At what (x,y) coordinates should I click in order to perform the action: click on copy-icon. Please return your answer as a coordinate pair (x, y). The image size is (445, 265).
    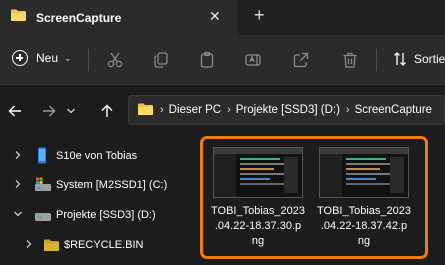
    Looking at the image, I should click on (161, 62).